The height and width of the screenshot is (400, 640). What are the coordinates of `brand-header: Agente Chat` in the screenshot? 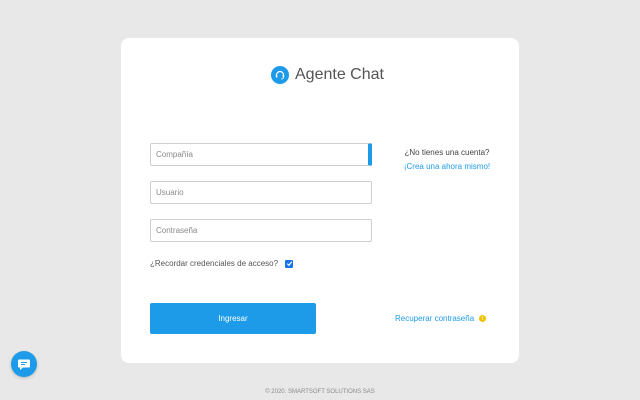 It's located at (327, 75).